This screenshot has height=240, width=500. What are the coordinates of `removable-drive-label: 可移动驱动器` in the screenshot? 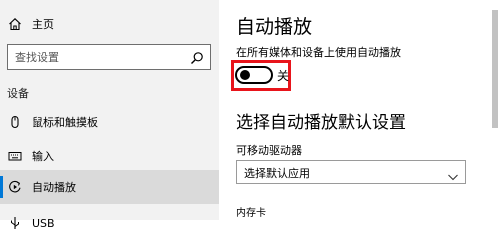 It's located at (269, 150).